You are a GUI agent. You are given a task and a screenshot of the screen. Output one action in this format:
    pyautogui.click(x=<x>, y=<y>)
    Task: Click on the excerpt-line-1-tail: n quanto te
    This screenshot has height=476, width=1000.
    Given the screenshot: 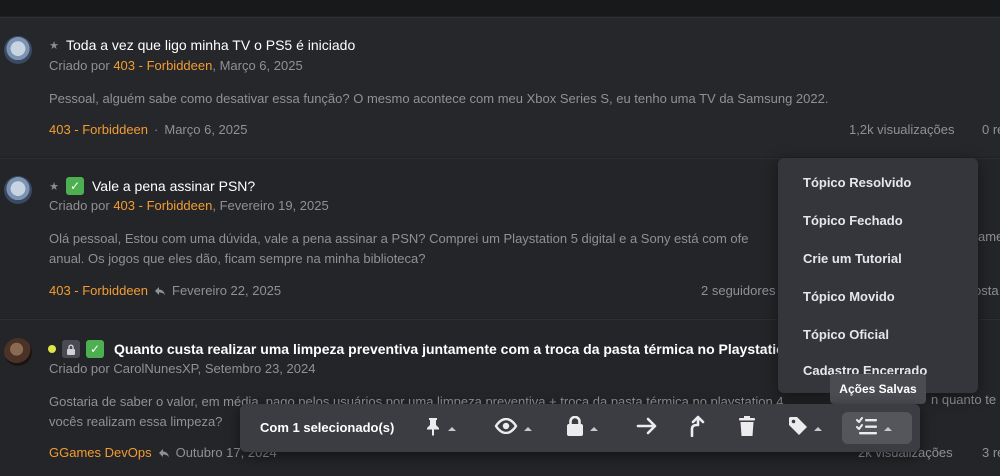 What is the action you would take?
    pyautogui.click(x=964, y=399)
    